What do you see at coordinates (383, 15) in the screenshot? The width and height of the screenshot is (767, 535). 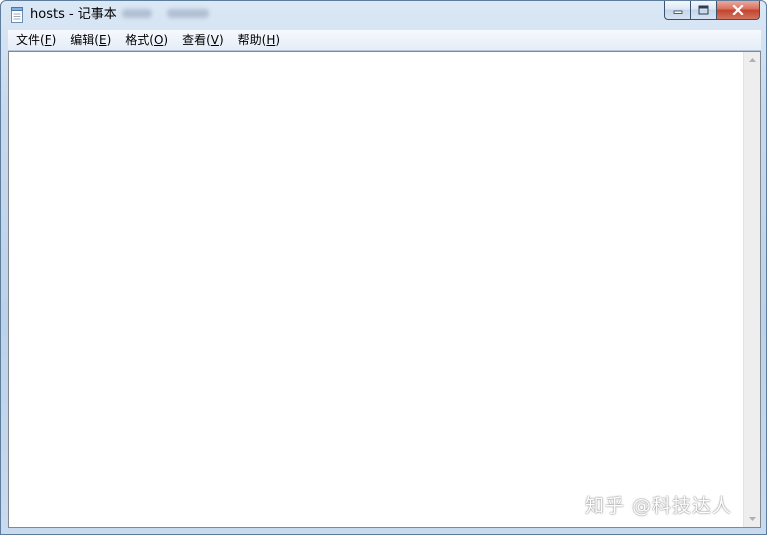 I see `title-bar: hosts - 记事本` at bounding box center [383, 15].